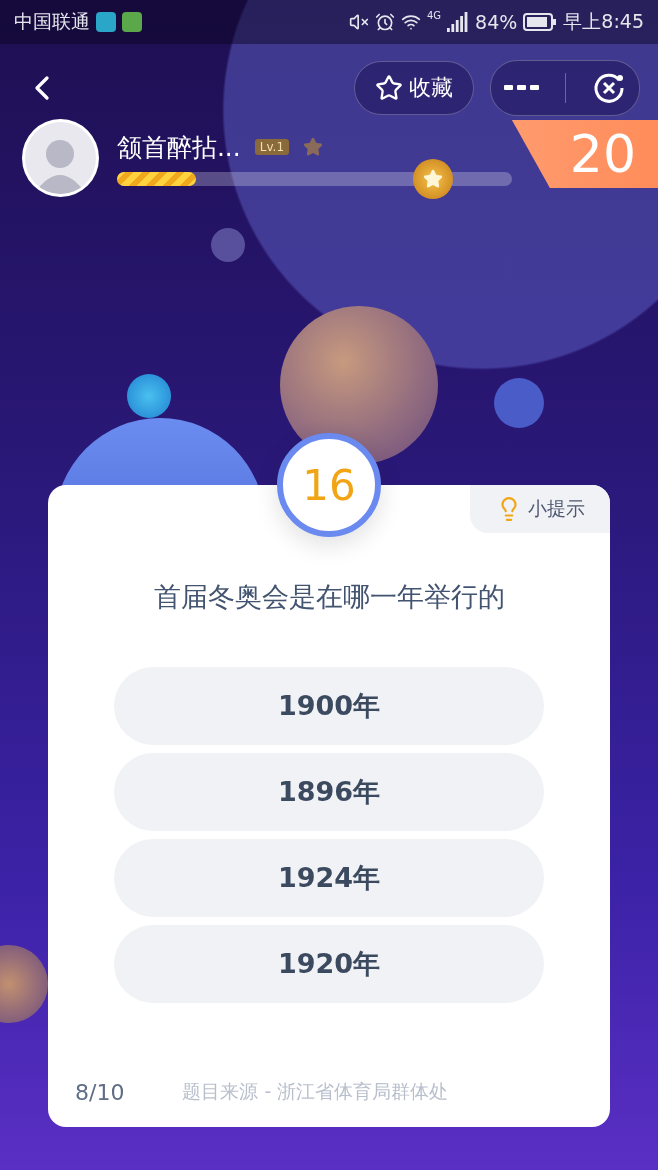 Image resolution: width=658 pixels, height=1170 pixels. I want to click on alarm-icon, so click(384, 22).